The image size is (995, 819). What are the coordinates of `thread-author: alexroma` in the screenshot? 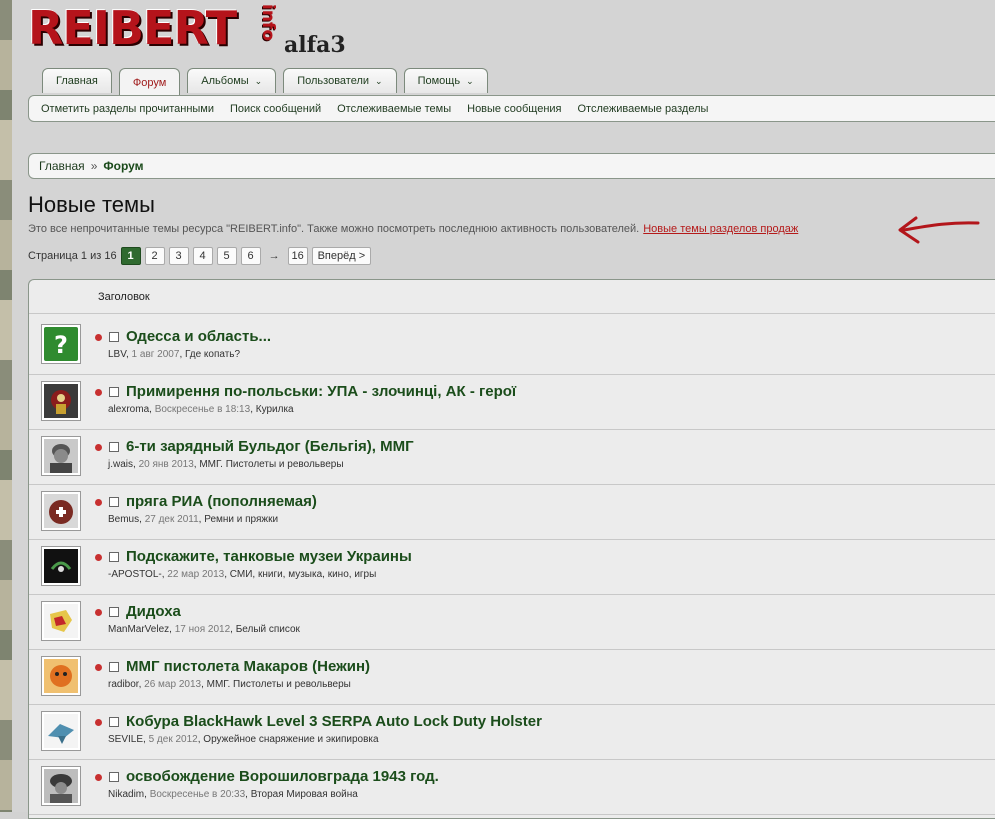 It's located at (128, 409).